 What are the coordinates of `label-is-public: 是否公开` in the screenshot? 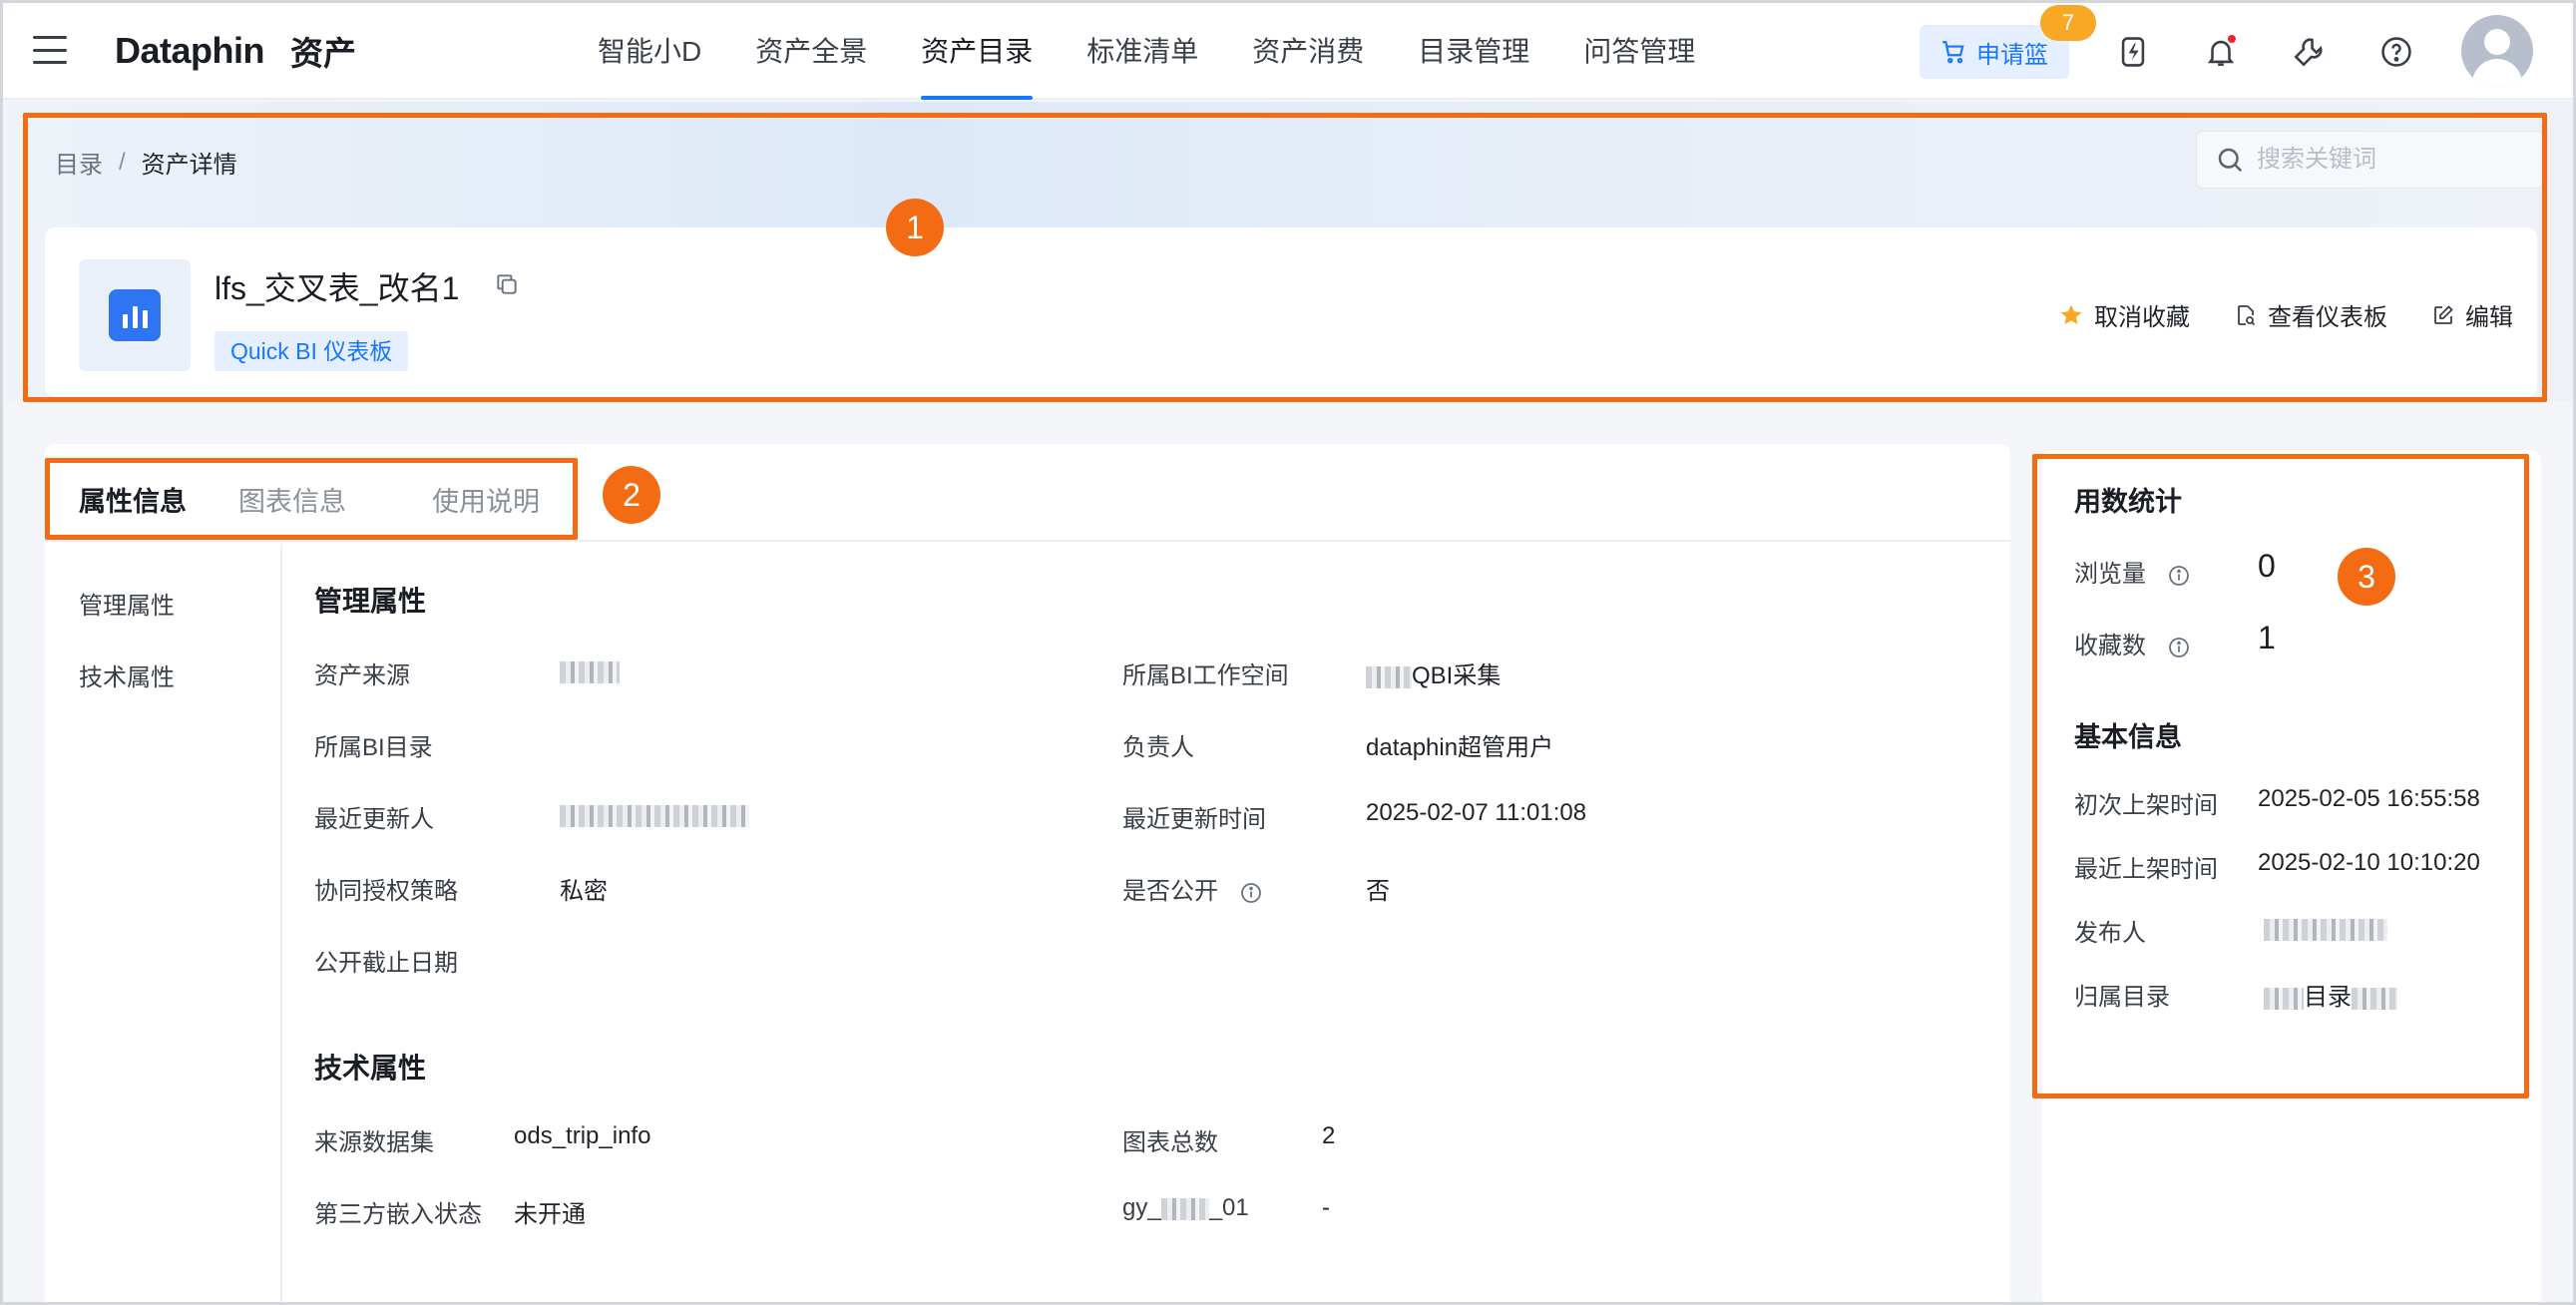 It's located at (1192, 888).